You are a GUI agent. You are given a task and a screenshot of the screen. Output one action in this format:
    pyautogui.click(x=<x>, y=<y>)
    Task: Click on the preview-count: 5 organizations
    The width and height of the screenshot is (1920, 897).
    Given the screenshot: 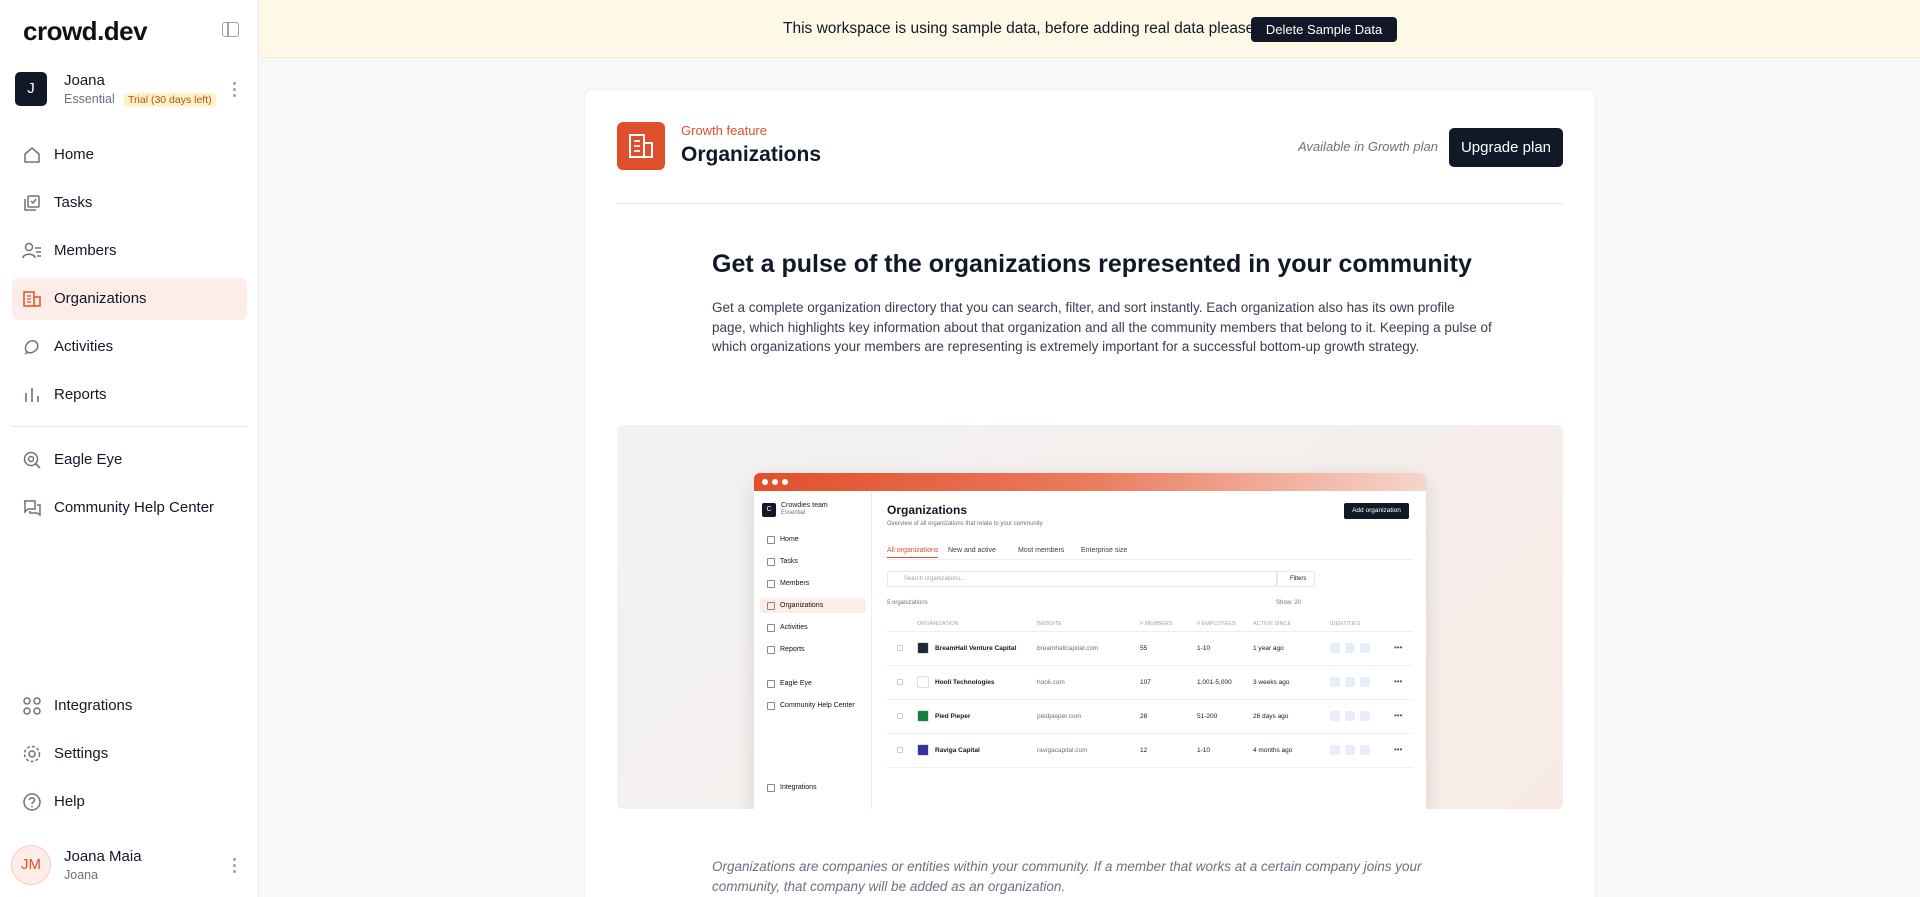 What is the action you would take?
    pyautogui.click(x=907, y=603)
    